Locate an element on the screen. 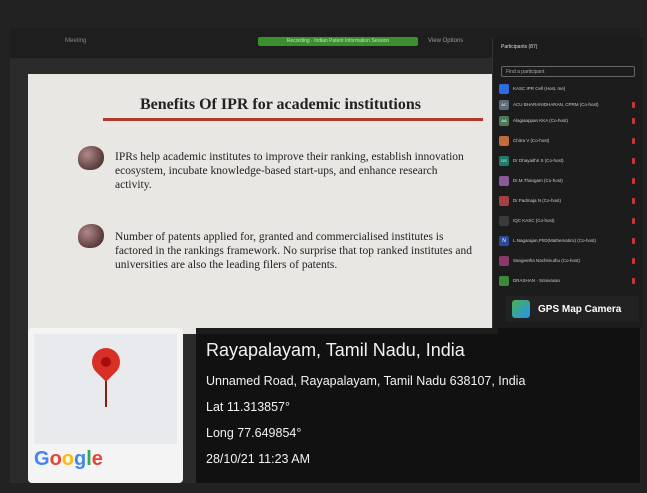  participant-row: Chitra V (Co-host) is located at coordinates (569, 141).